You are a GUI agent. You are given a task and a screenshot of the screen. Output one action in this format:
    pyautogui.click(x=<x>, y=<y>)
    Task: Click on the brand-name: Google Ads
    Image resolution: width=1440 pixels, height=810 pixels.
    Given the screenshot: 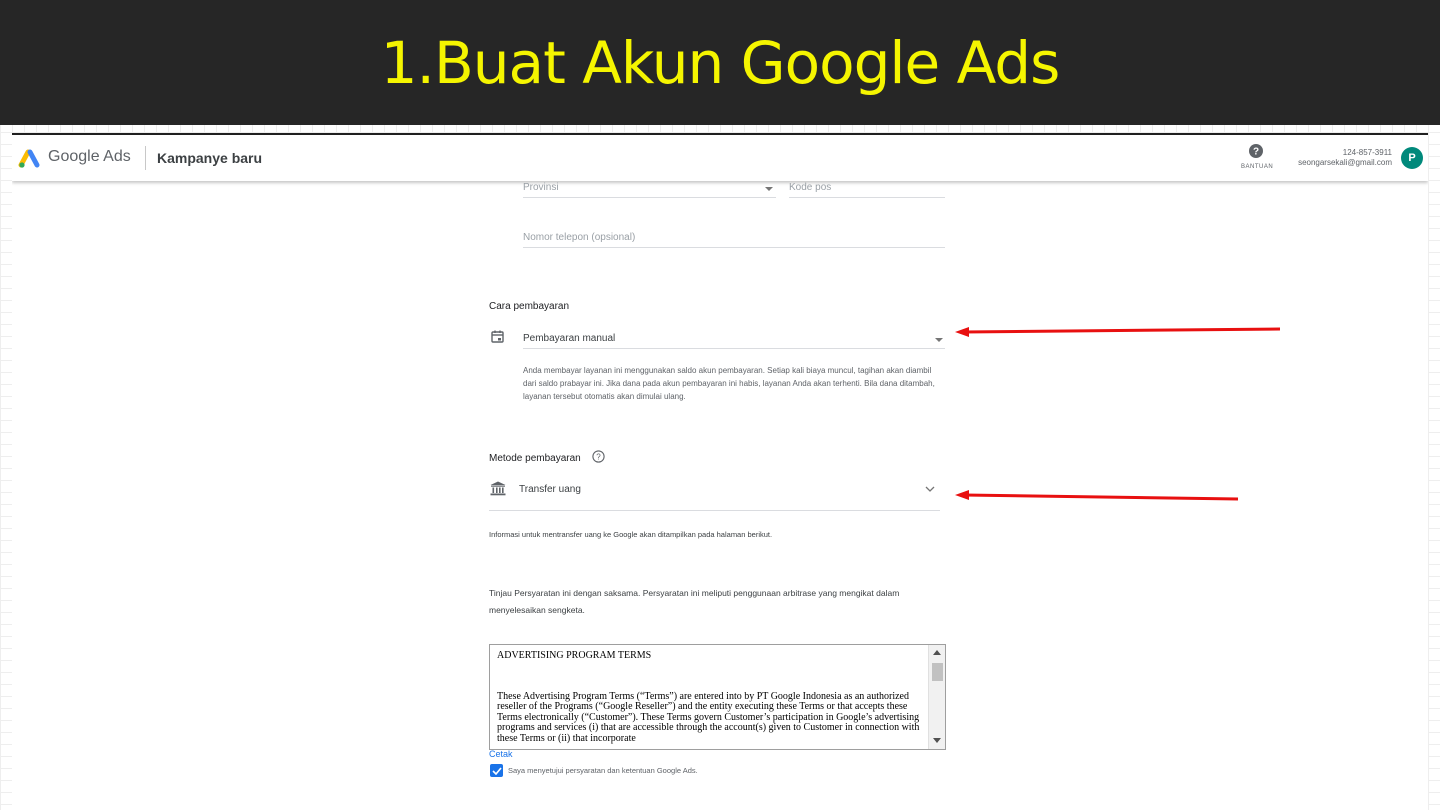 What is the action you would take?
    pyautogui.click(x=89, y=157)
    